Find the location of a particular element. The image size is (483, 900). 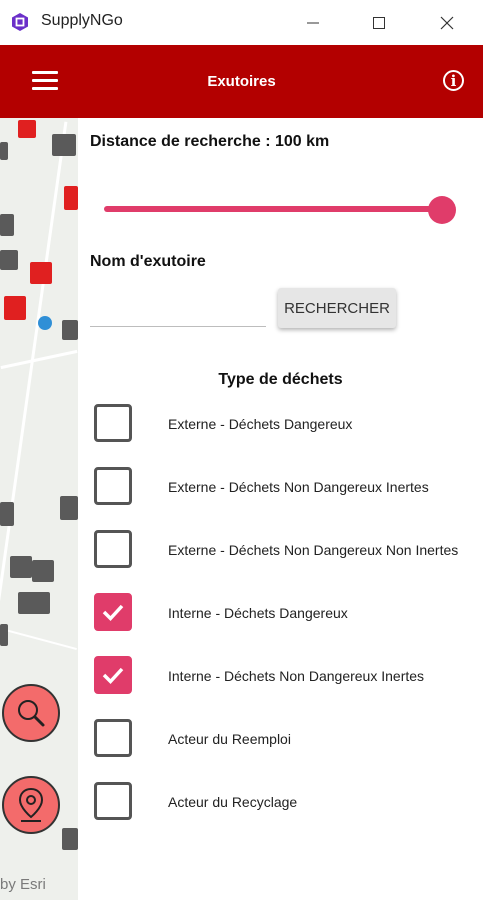

checkbox-row: Externe - Déchets Non Dangereux Inertes is located at coordinates (288, 488).